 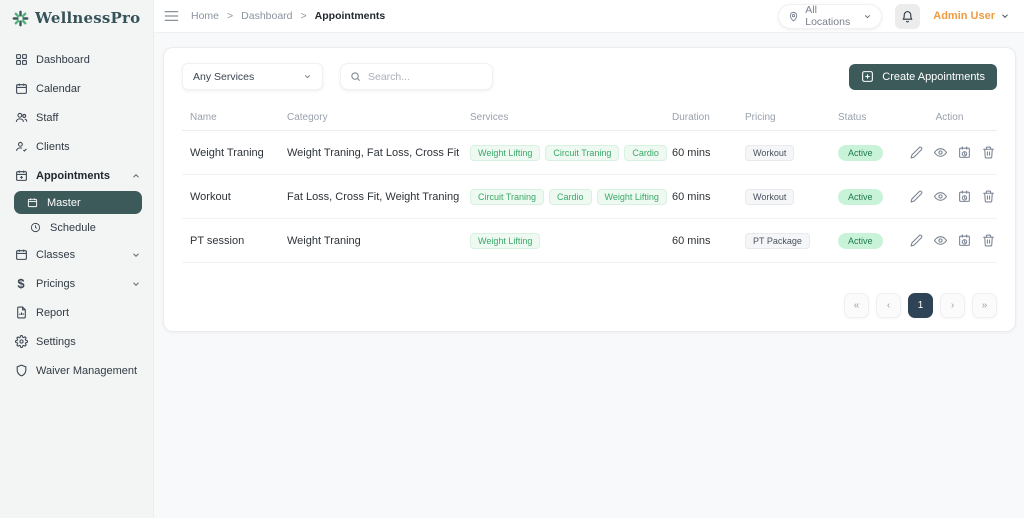 What do you see at coordinates (691, 152) in the screenshot?
I see `cell-duration: 60 mins` at bounding box center [691, 152].